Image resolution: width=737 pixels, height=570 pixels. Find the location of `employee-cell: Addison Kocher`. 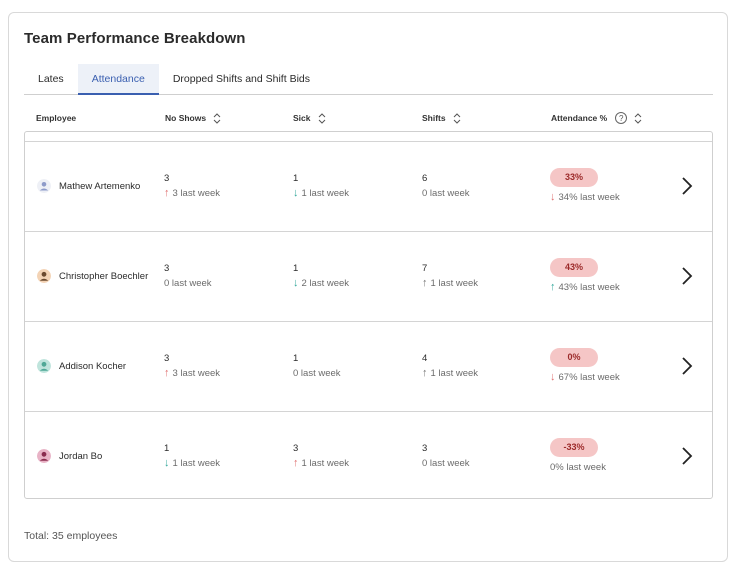

employee-cell: Addison Kocher is located at coordinates (97, 366).